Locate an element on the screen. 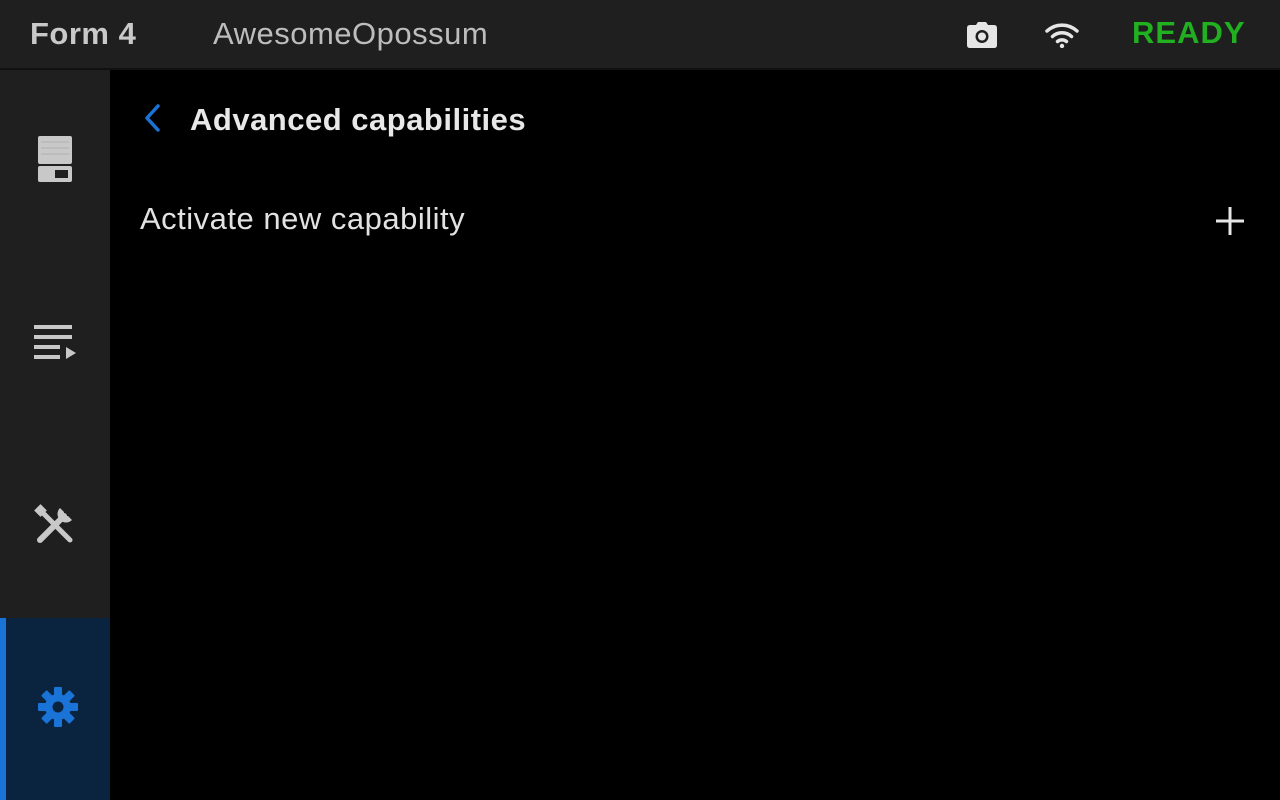 This screenshot has width=1280, height=800. tools-icon is located at coordinates (55, 527).